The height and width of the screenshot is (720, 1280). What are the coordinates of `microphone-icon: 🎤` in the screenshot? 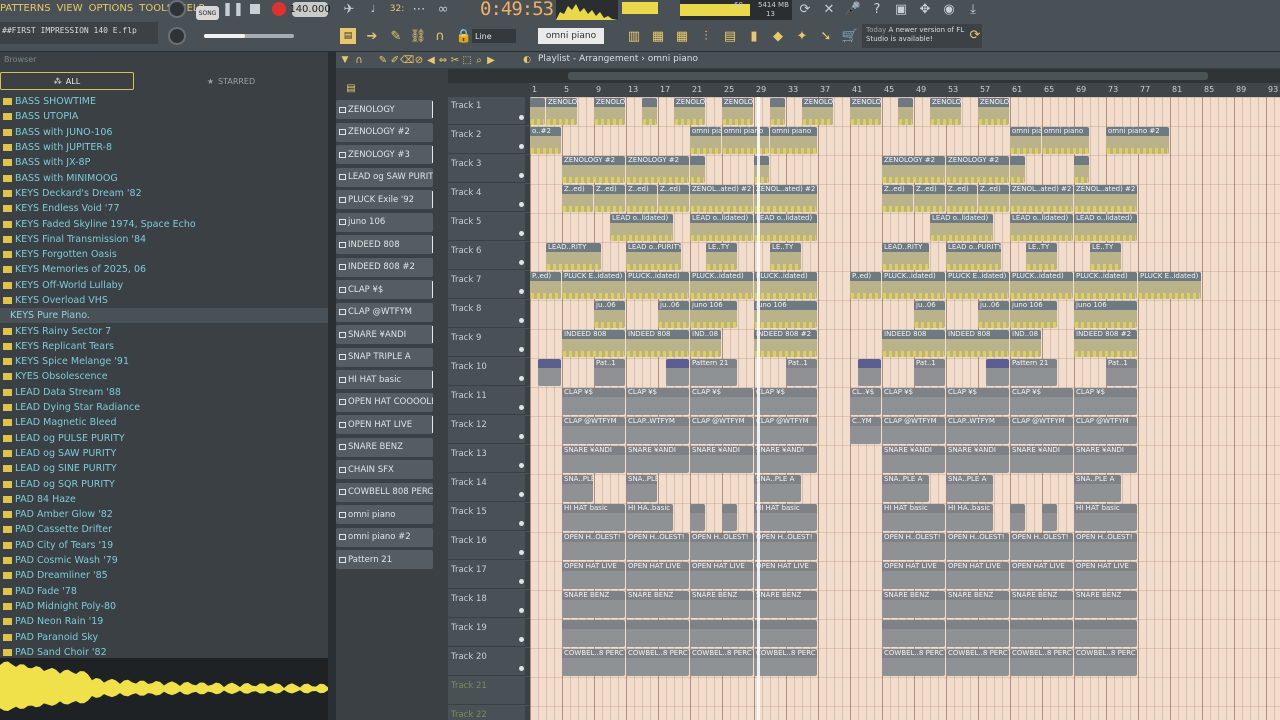 It's located at (853, 9).